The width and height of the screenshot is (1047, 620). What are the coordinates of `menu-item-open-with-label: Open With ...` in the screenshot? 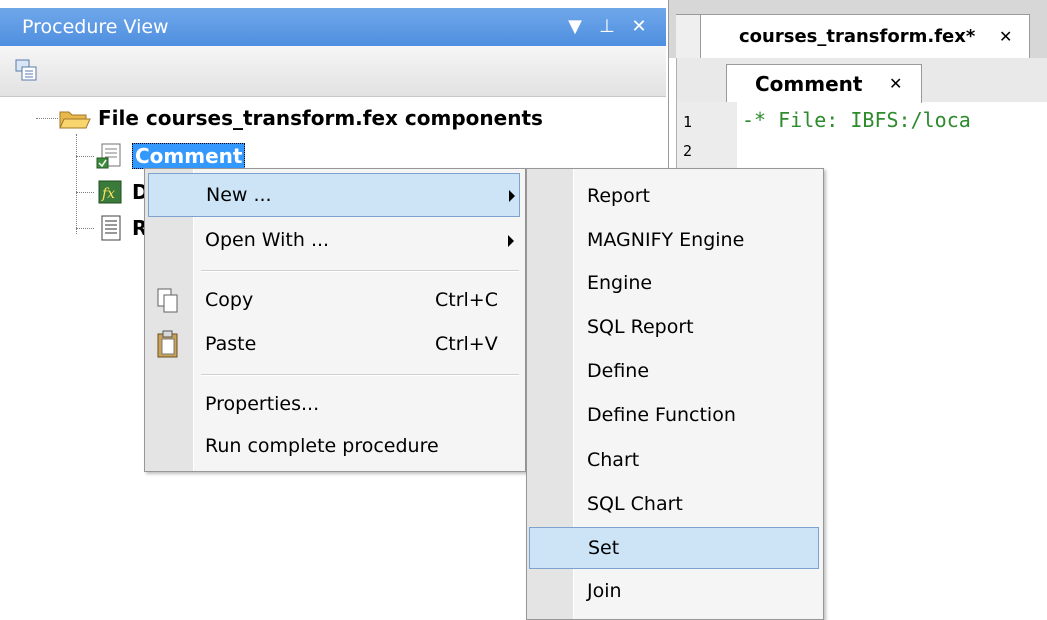 It's located at (267, 240).